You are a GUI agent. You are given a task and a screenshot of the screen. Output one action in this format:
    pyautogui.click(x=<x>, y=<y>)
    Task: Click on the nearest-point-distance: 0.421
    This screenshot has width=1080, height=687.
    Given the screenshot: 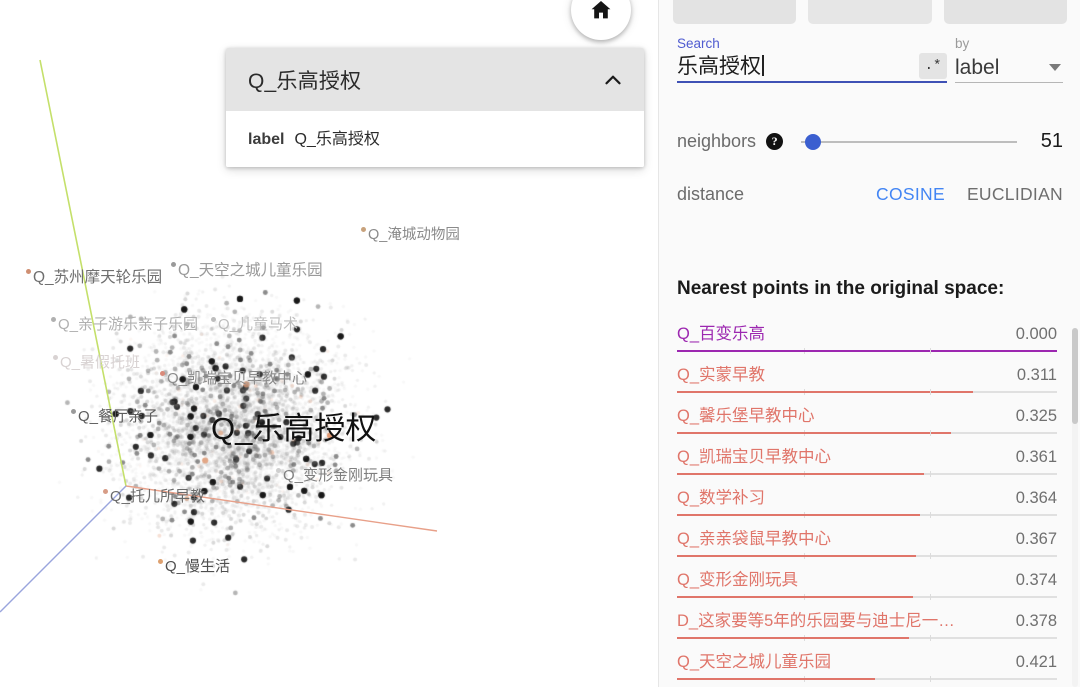 What is the action you would take?
    pyautogui.click(x=1036, y=662)
    